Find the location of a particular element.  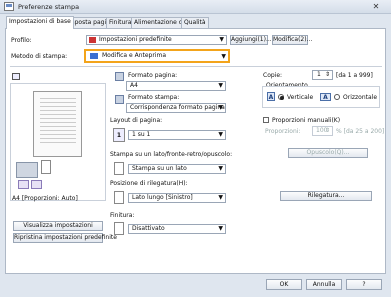

restore-defaults-button: Ripristina impostazioni predefinite is located at coordinates (65, 238).